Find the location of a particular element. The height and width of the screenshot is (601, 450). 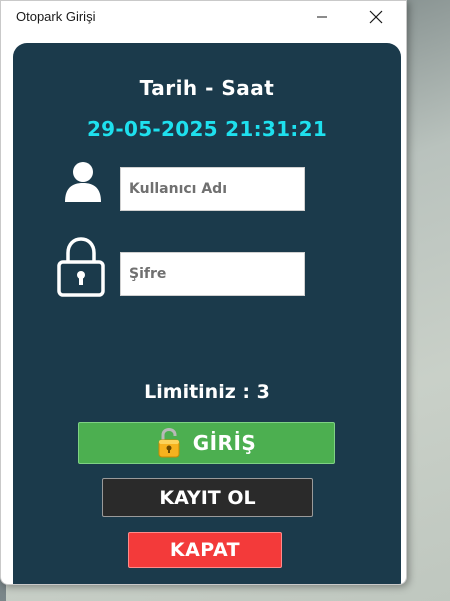

unlocked-padlock-icon is located at coordinates (169, 443).